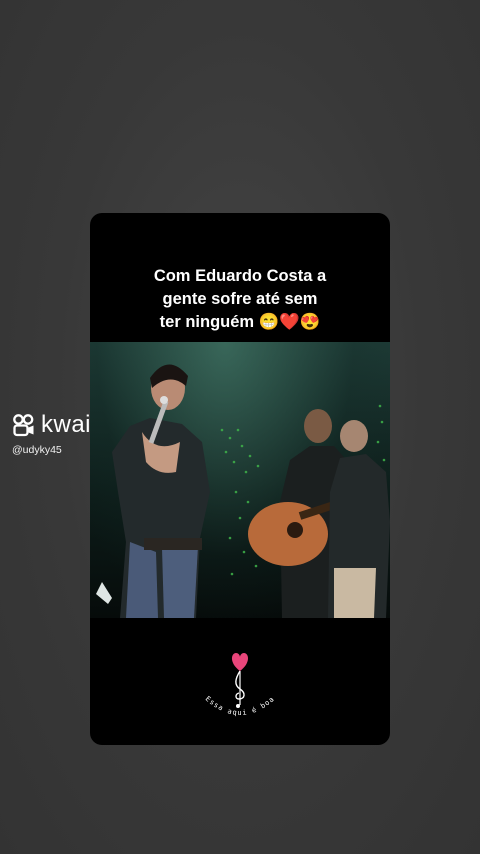 The width and height of the screenshot is (480, 854). What do you see at coordinates (66, 424) in the screenshot?
I see `kwai-brand-text: kwai` at bounding box center [66, 424].